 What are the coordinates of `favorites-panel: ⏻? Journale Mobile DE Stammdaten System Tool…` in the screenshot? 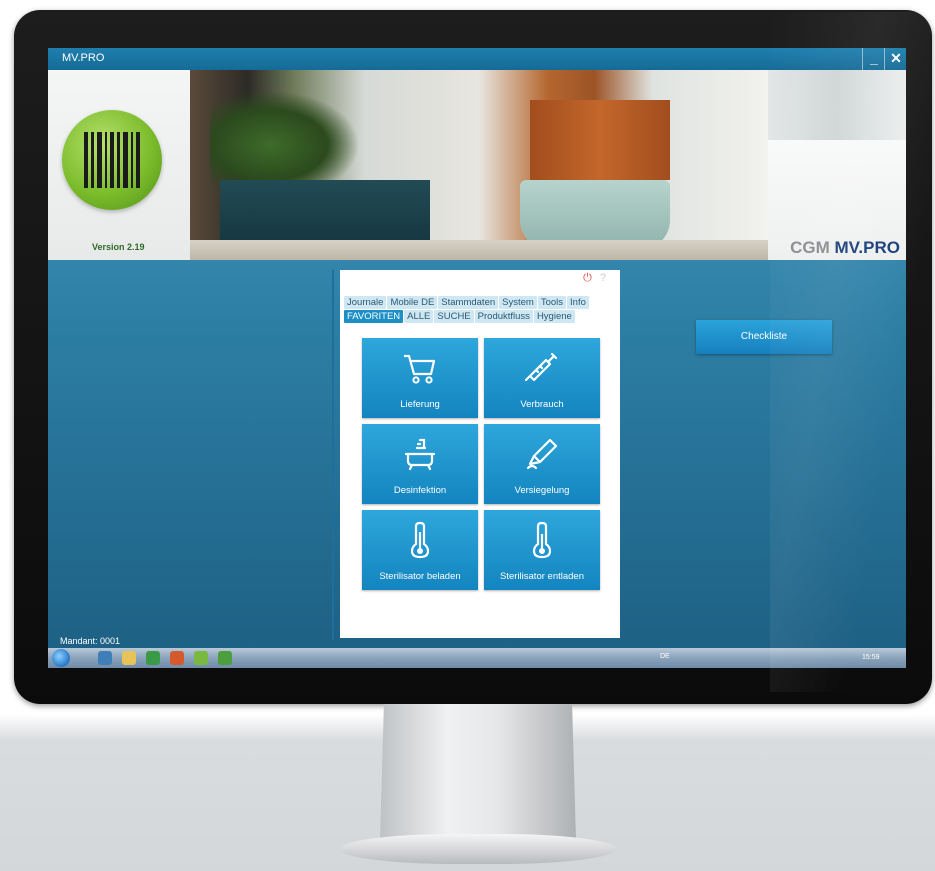 It's located at (480, 454).